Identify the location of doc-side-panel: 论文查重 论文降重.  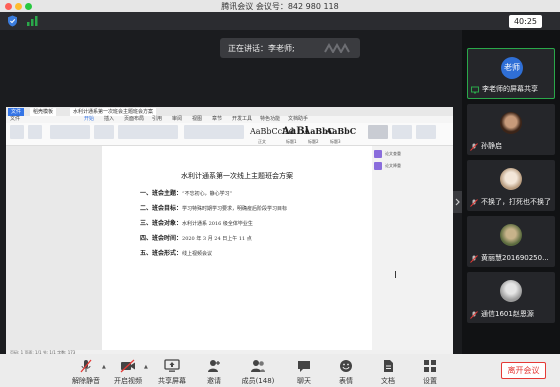
(412, 248).